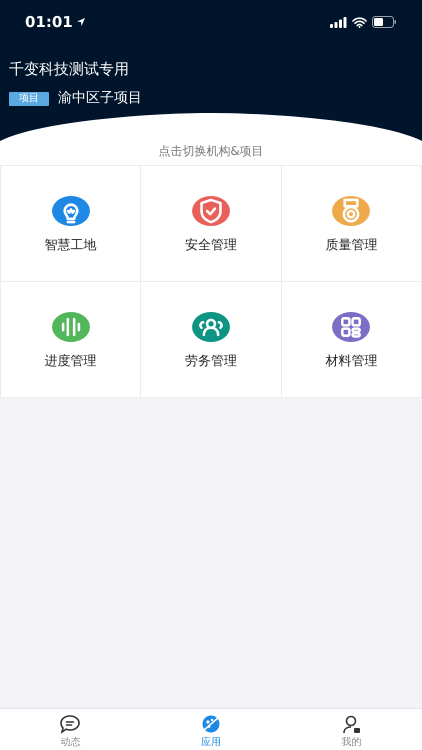 The image size is (422, 750). I want to click on app-tile: 进度管理, so click(70, 339).